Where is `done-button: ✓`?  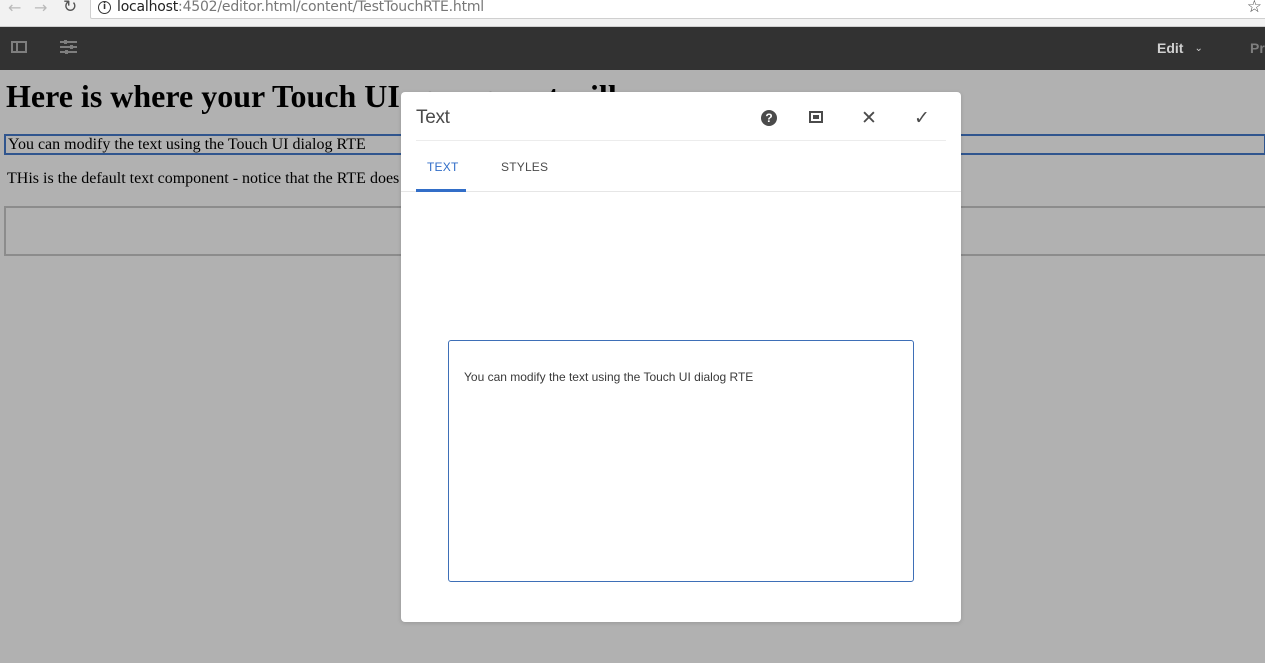 done-button: ✓ is located at coordinates (922, 118).